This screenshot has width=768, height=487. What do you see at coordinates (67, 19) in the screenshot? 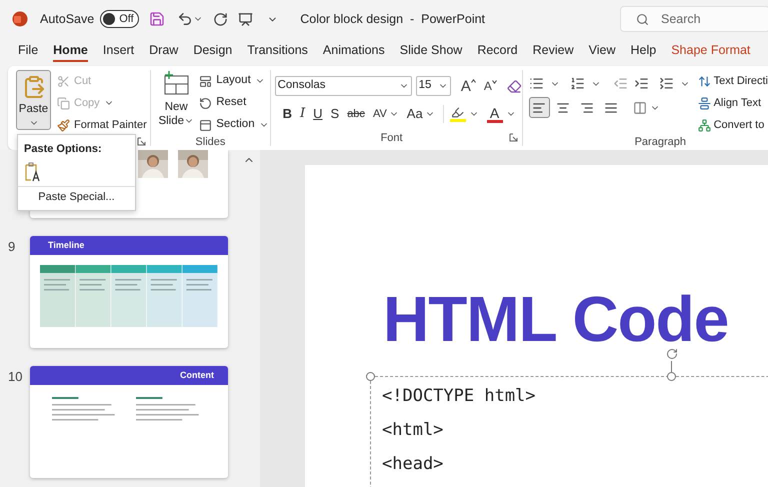
I see `autosave-label: AutoSave` at bounding box center [67, 19].